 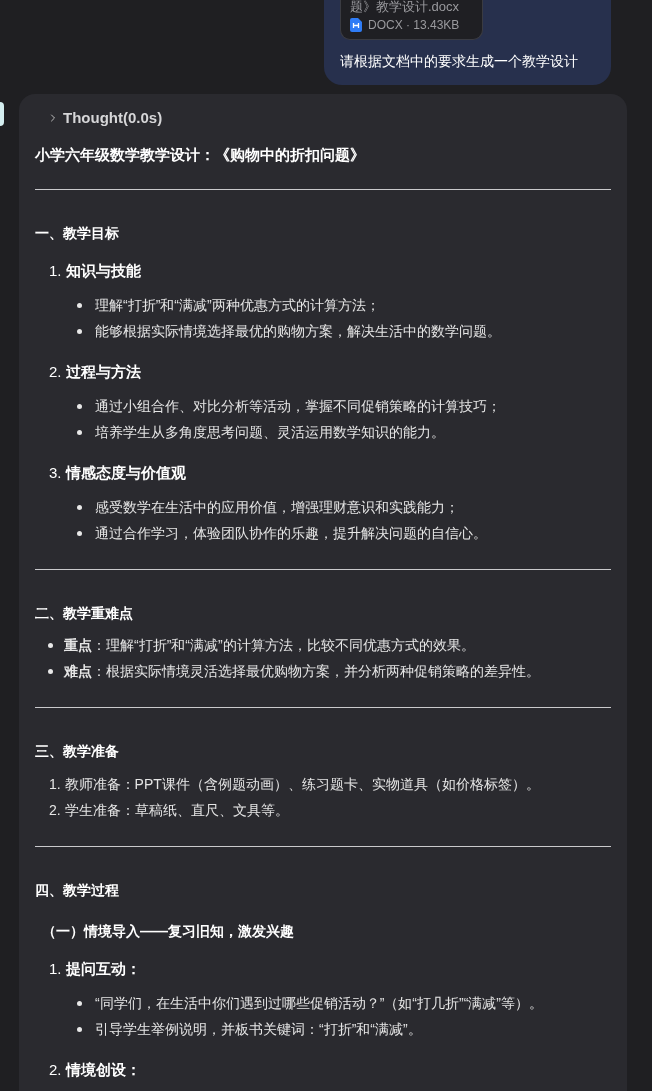 What do you see at coordinates (237, 305) in the screenshot?
I see `bullet-text: 理解“打折”和“满减”两种优惠方式的计算方法；` at bounding box center [237, 305].